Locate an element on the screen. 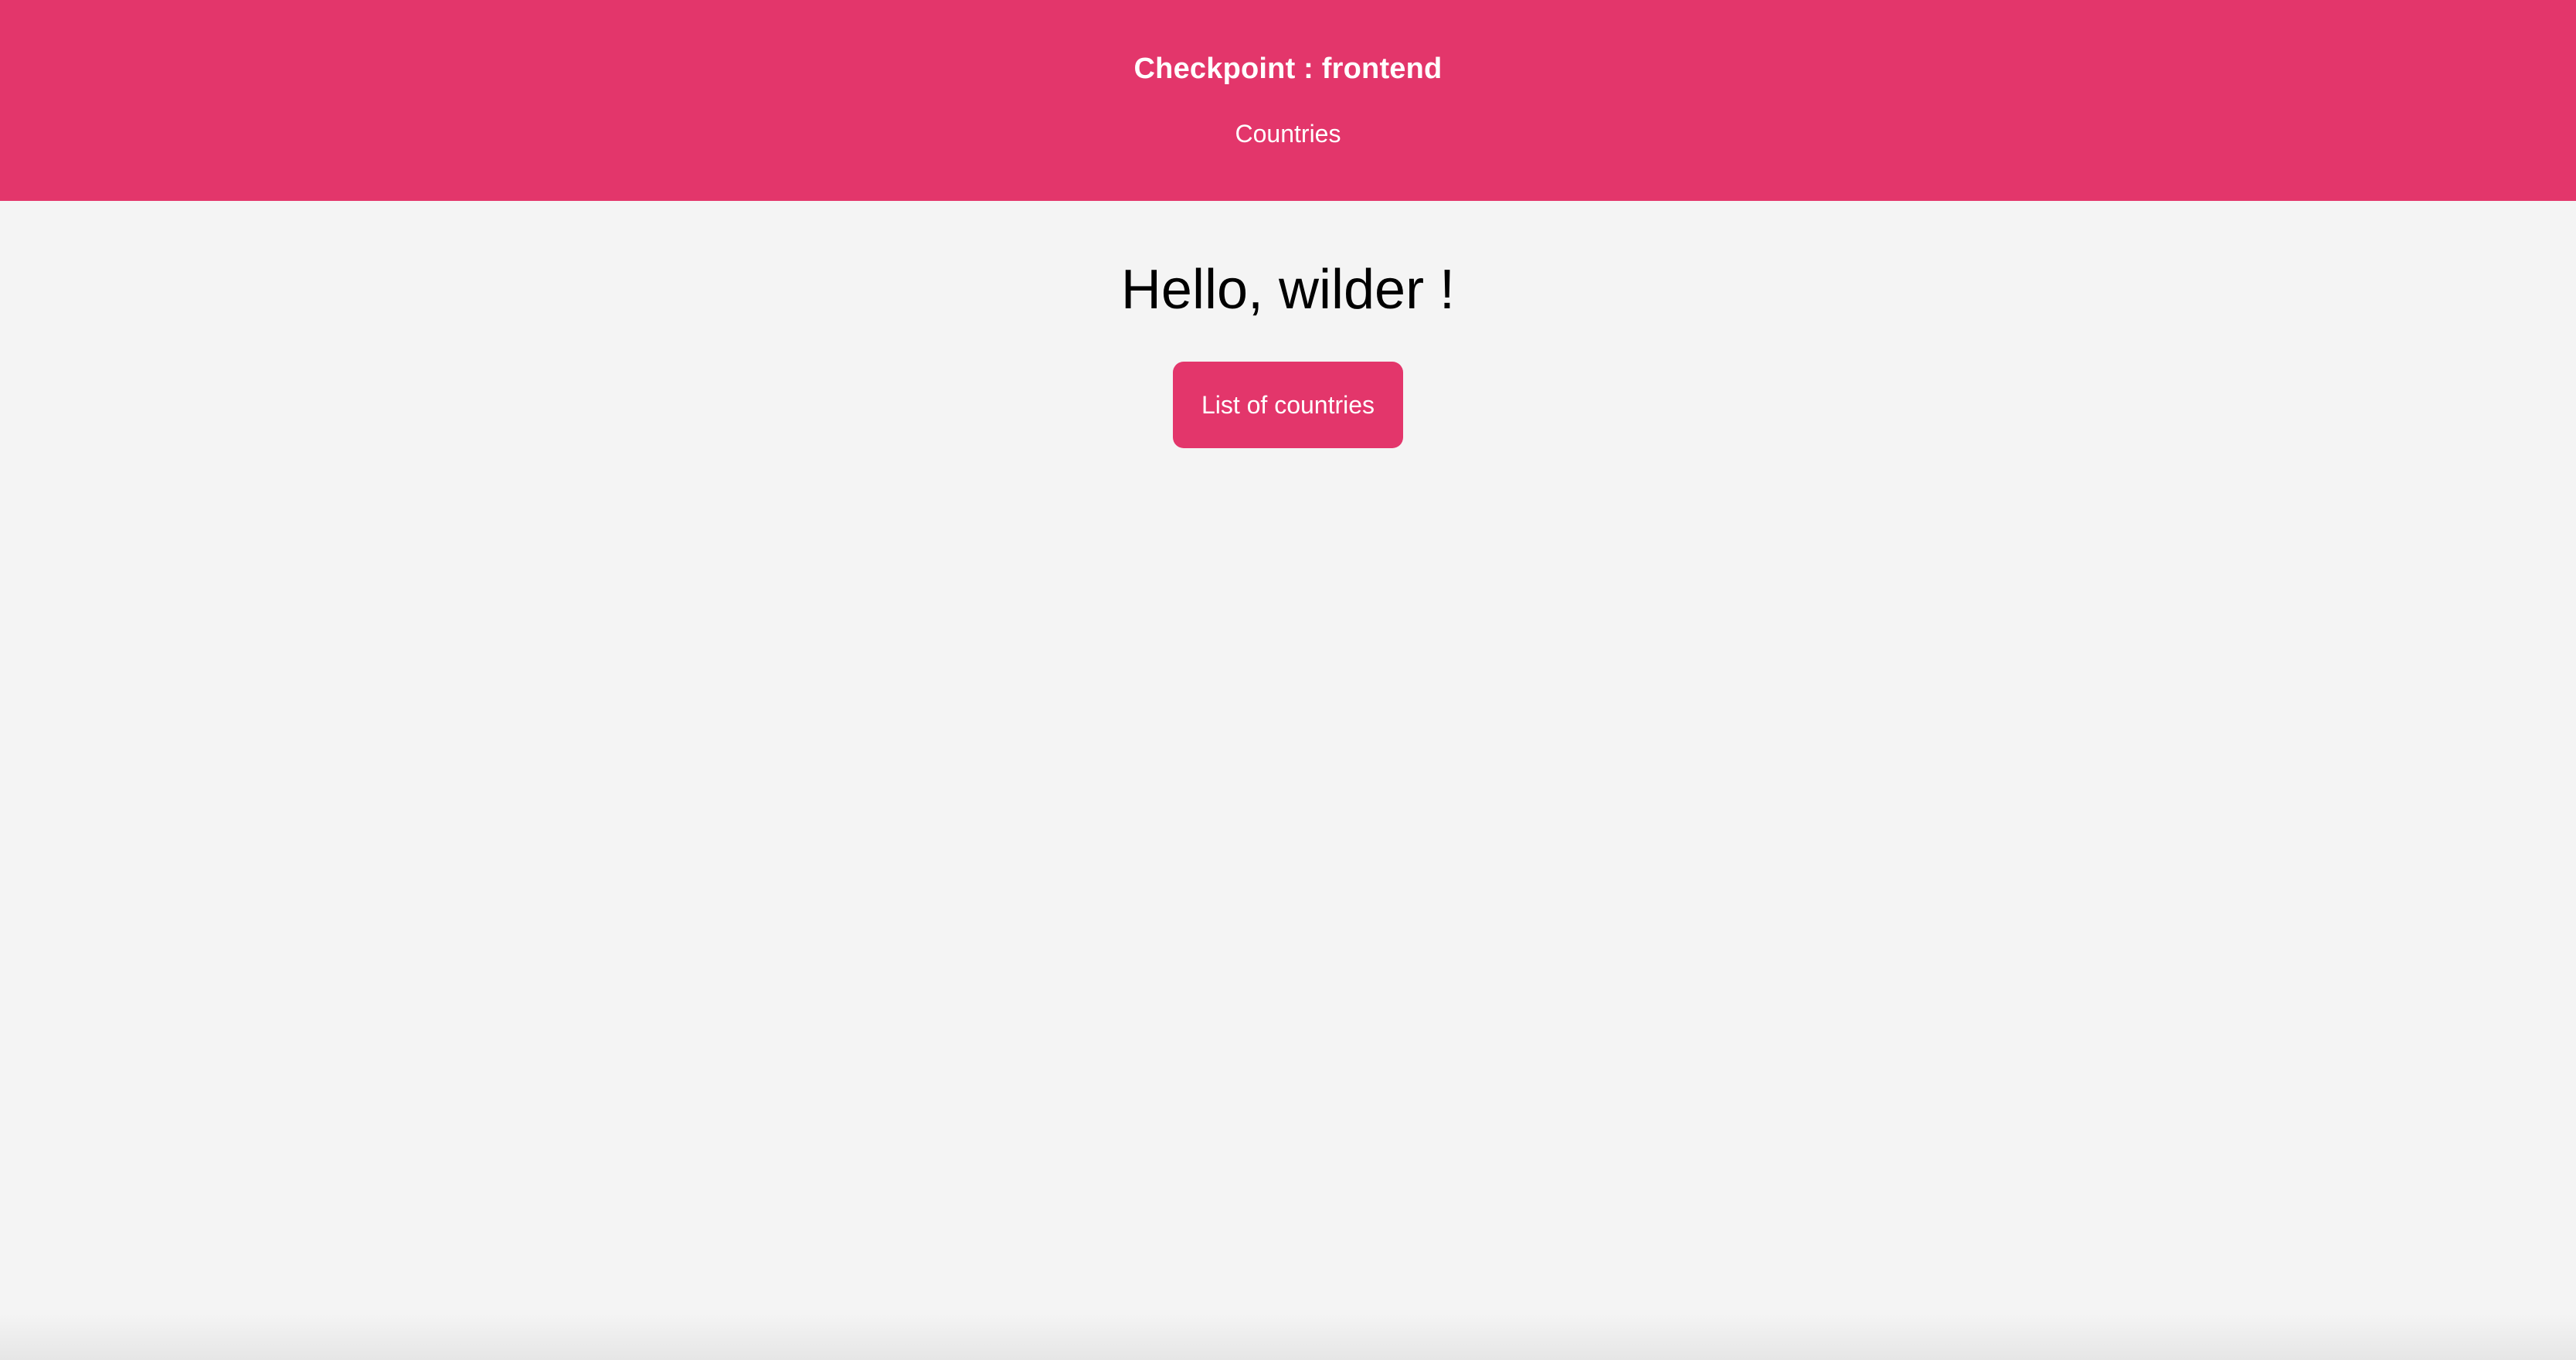 The width and height of the screenshot is (2576, 1360). nav-link-countries: Countries is located at coordinates (1288, 133).